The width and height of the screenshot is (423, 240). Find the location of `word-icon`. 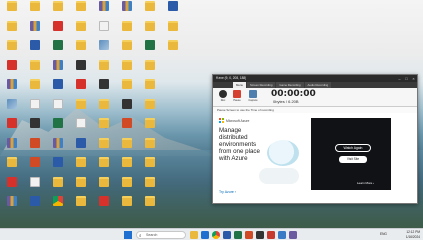

word-icon is located at coordinates (227, 235).